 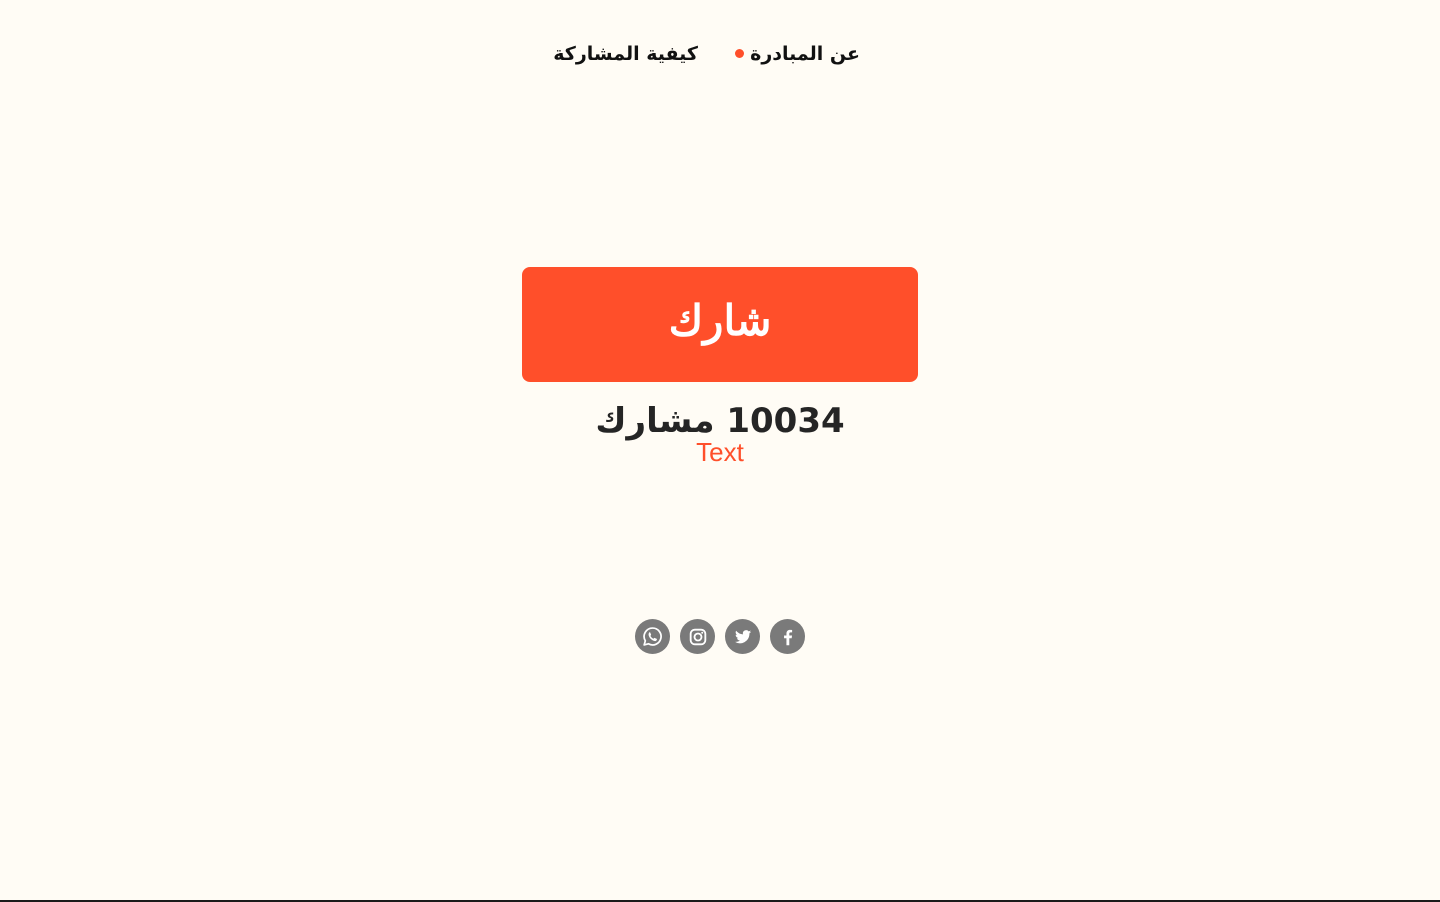 I want to click on participant-count: 10034 مشارك, so click(x=720, y=421).